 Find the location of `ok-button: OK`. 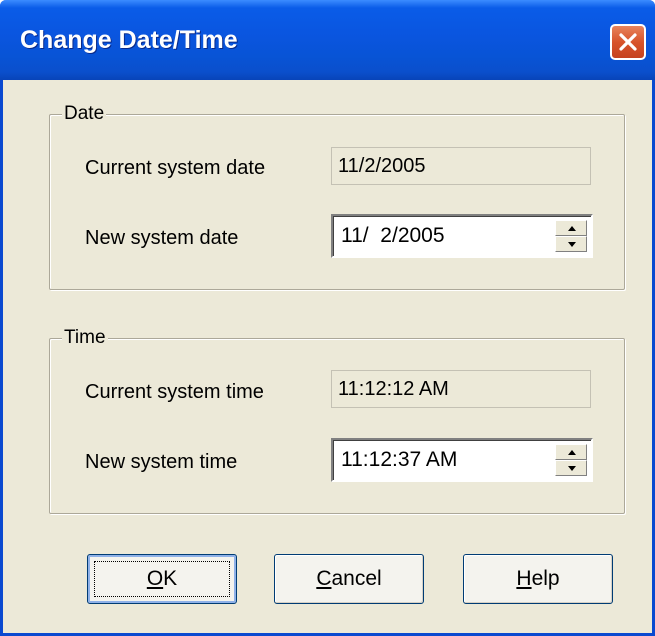

ok-button: OK is located at coordinates (162, 579).